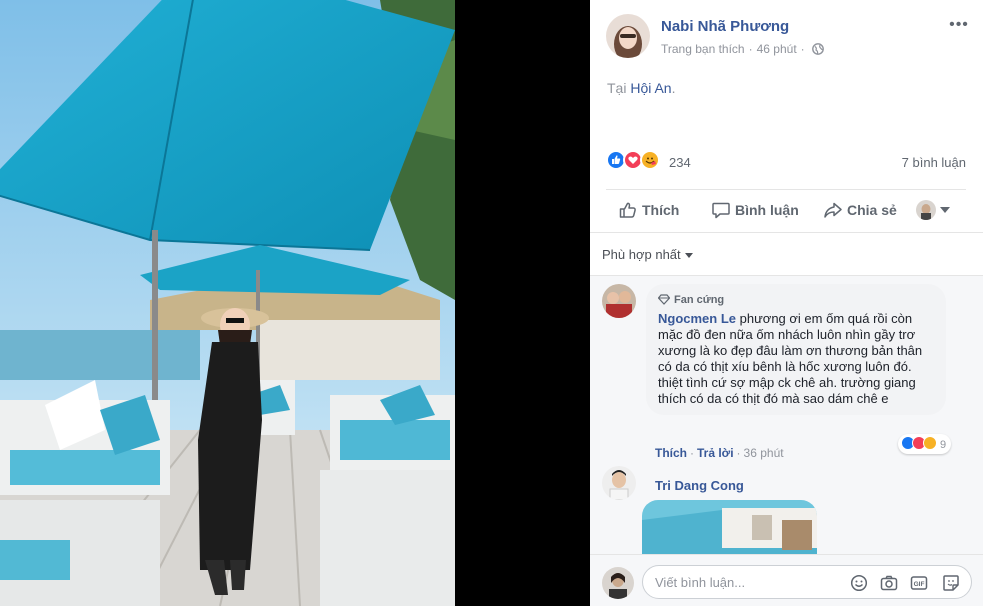  I want to click on share-audience-selector, so click(933, 210).